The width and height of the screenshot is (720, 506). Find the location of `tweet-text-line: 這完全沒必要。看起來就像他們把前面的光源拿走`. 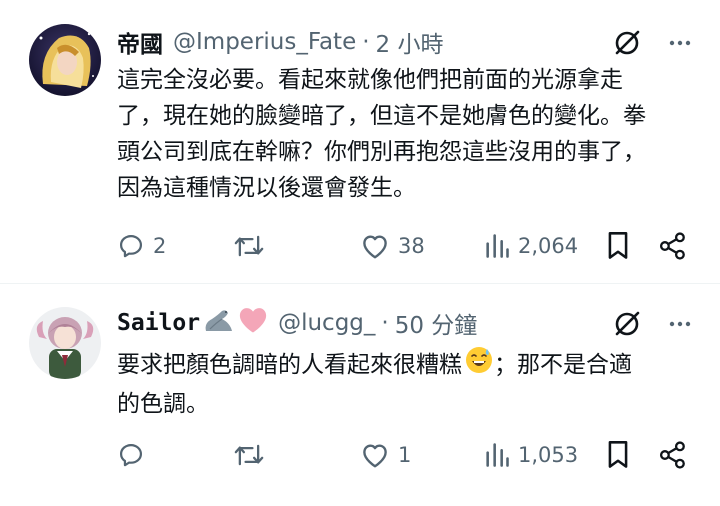

tweet-text-line: 這完全沒必要。看起來就像他們把前面的光源拿走 is located at coordinates (370, 80).